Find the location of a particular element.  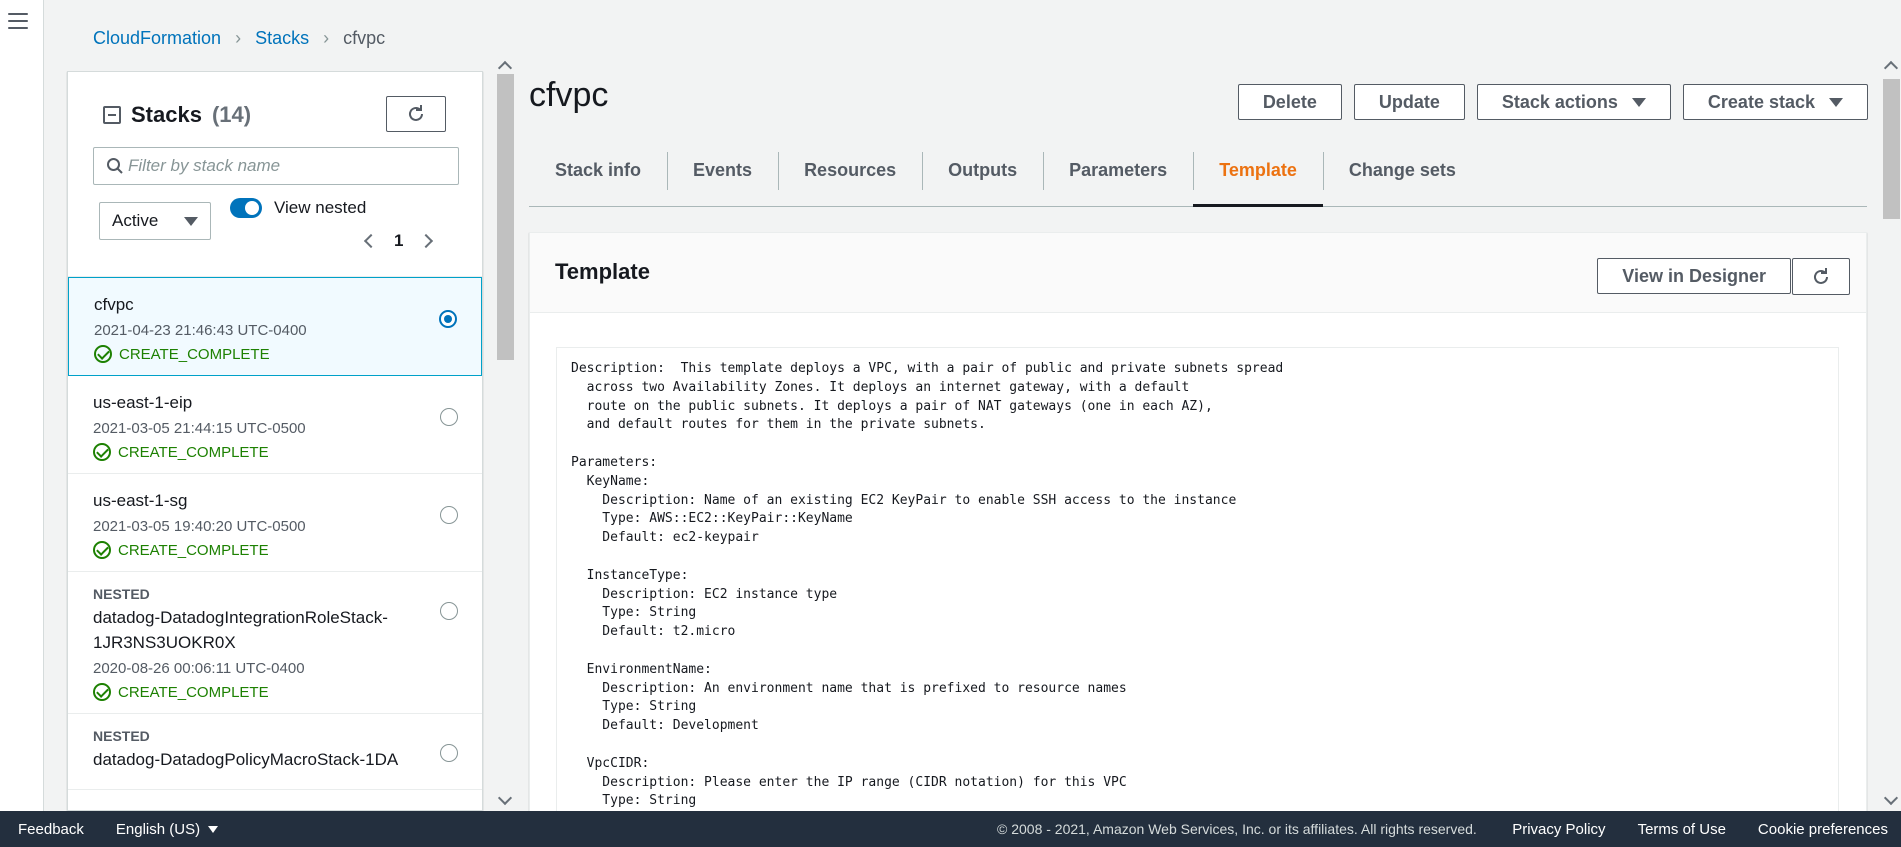

tab-stack-info: Stack info is located at coordinates (598, 177).